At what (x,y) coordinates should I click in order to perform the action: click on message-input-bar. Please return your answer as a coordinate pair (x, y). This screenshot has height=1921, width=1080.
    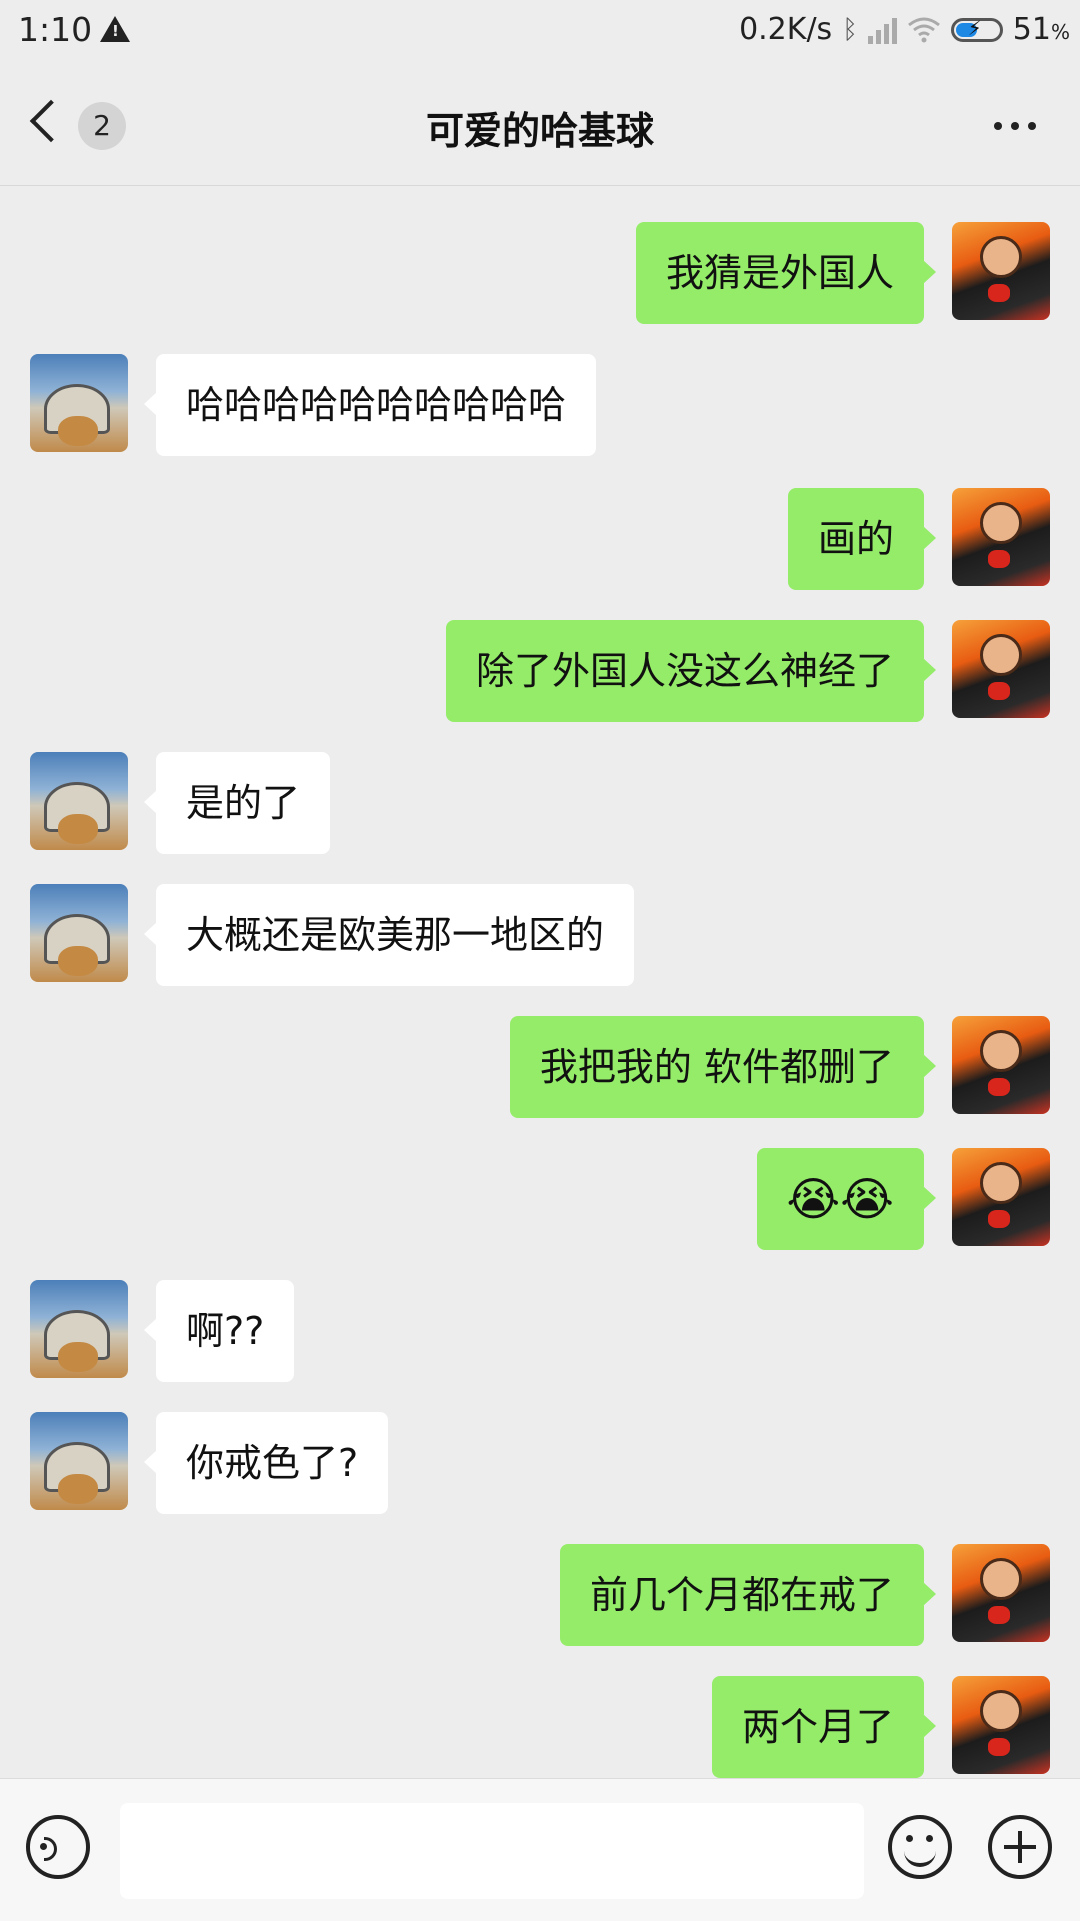
    Looking at the image, I should click on (540, 1849).